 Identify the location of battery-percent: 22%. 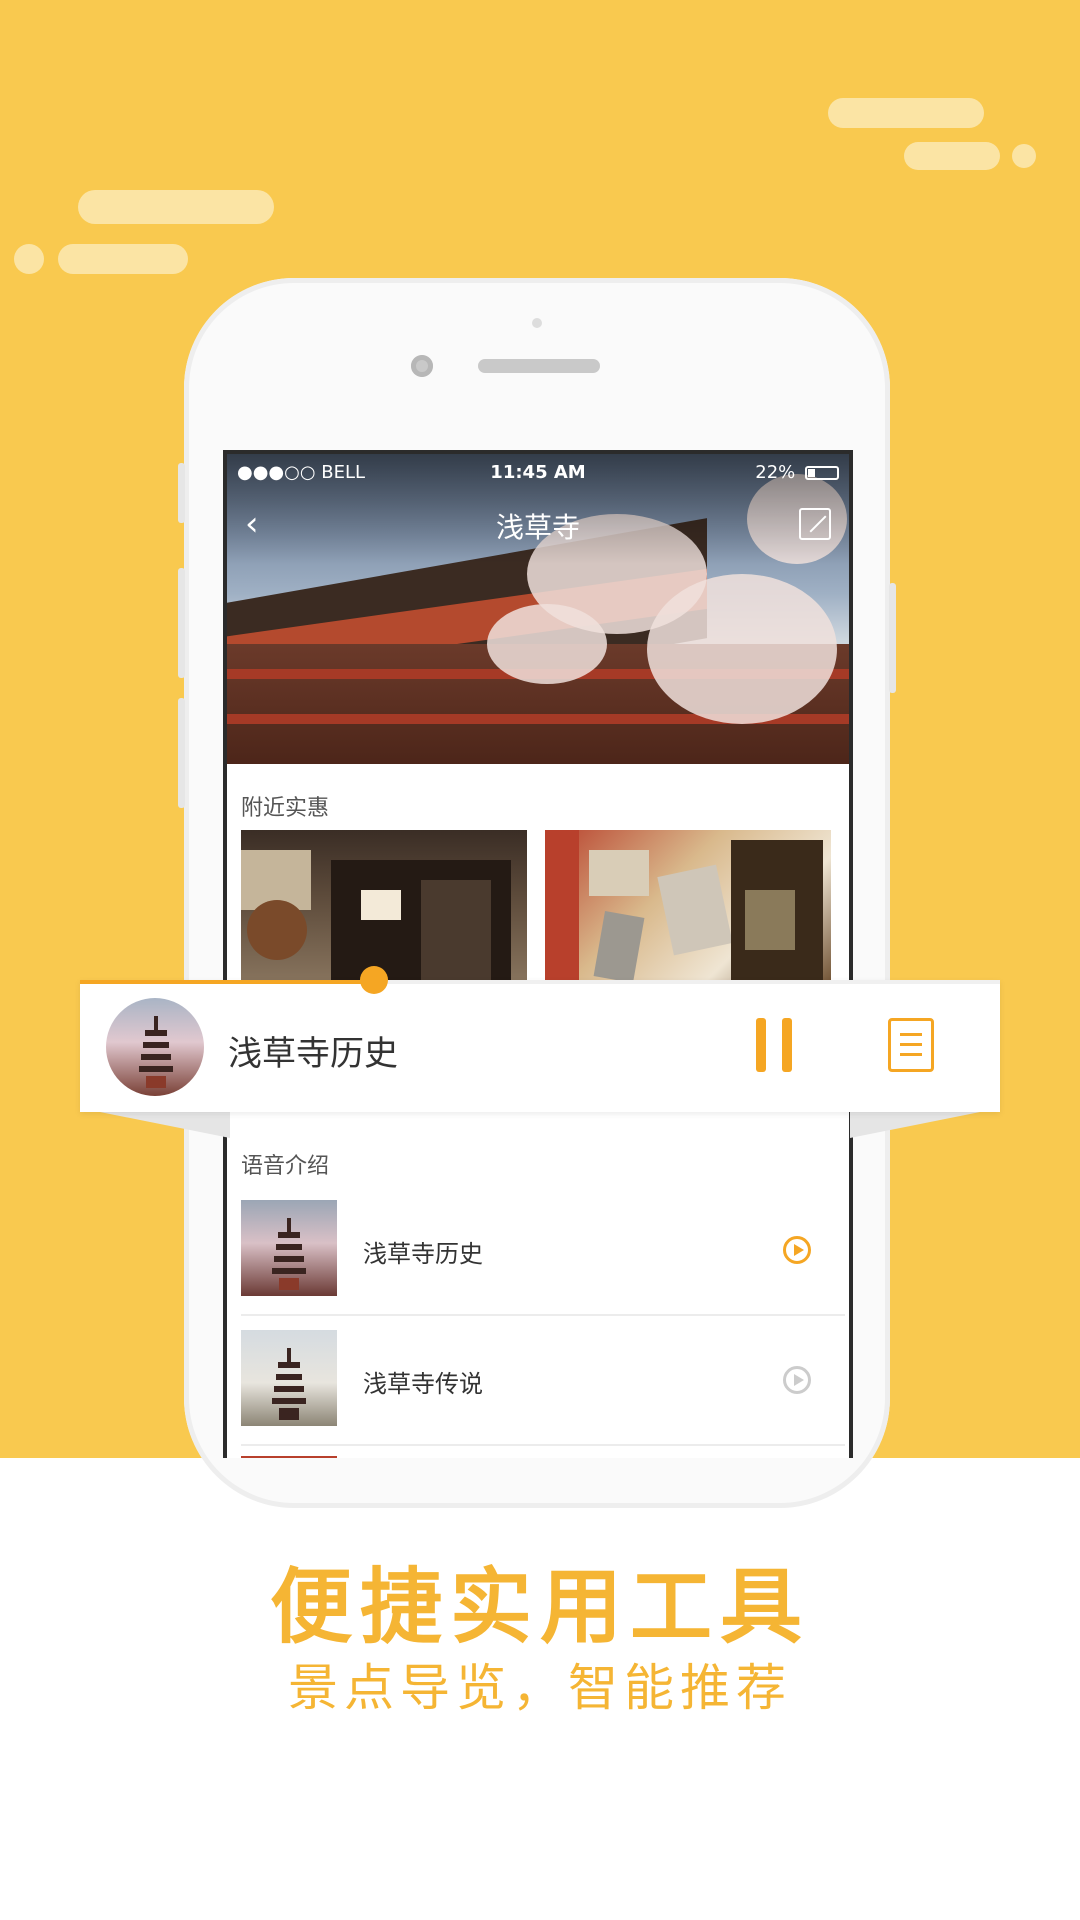
(775, 472).